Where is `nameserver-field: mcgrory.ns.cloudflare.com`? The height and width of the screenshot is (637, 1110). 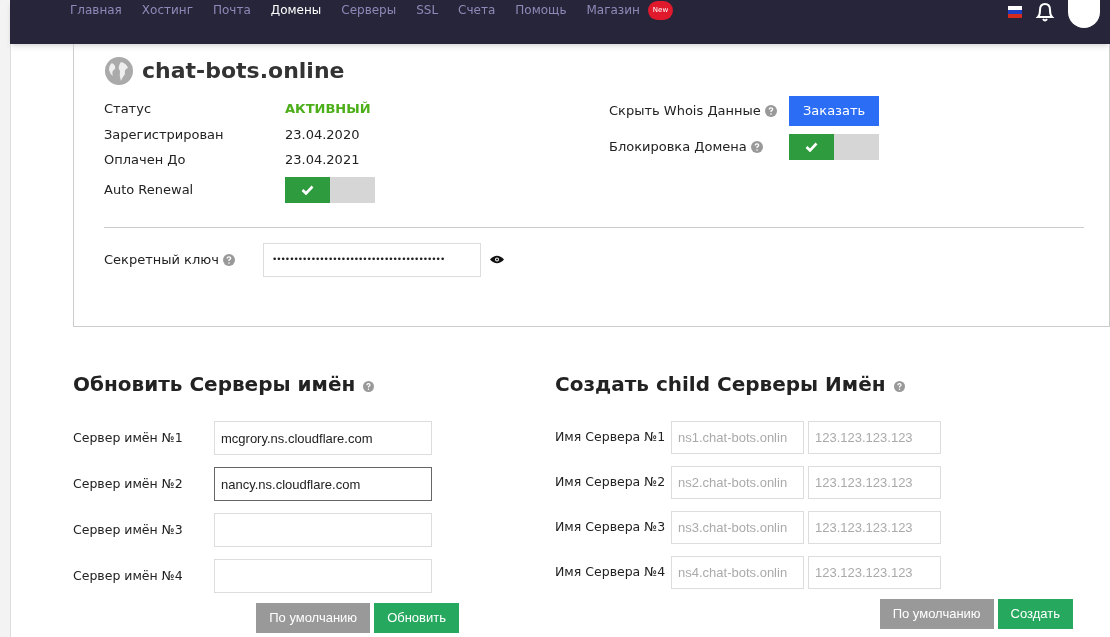
nameserver-field: mcgrory.ns.cloudflare.com is located at coordinates (323, 438).